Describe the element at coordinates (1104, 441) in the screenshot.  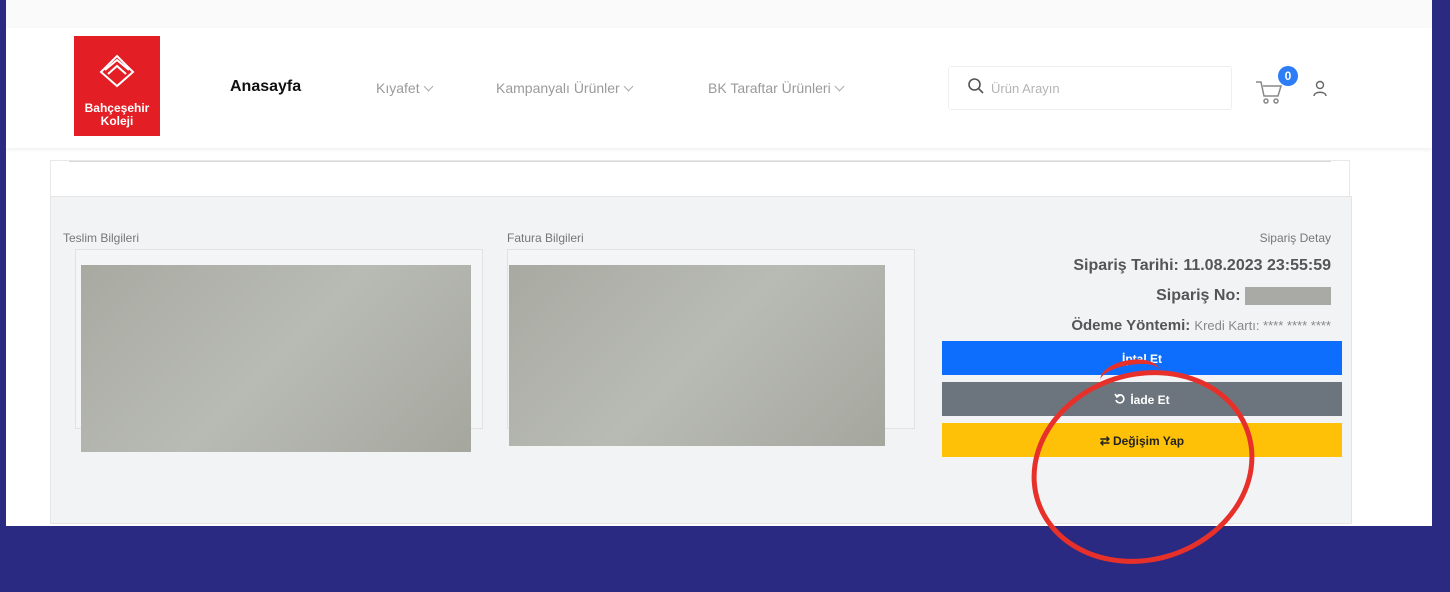
I see `exchange-icon: ⇄` at that location.